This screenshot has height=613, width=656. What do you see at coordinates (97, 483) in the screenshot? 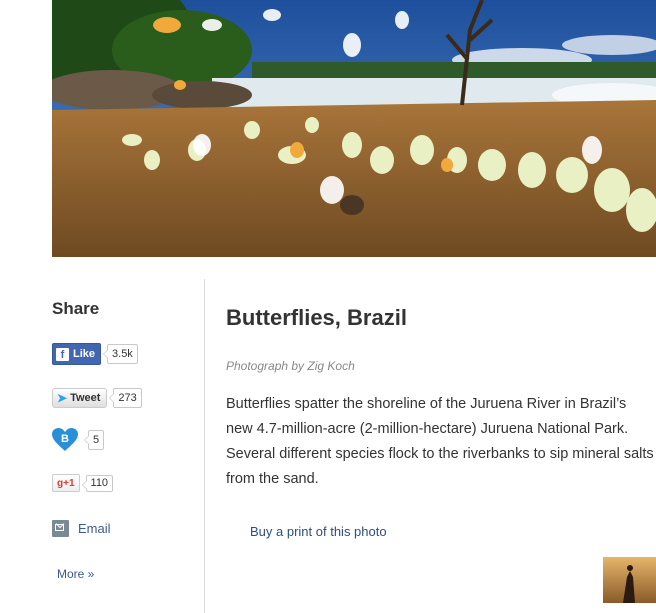
I see `googleplus-count: 110` at bounding box center [97, 483].